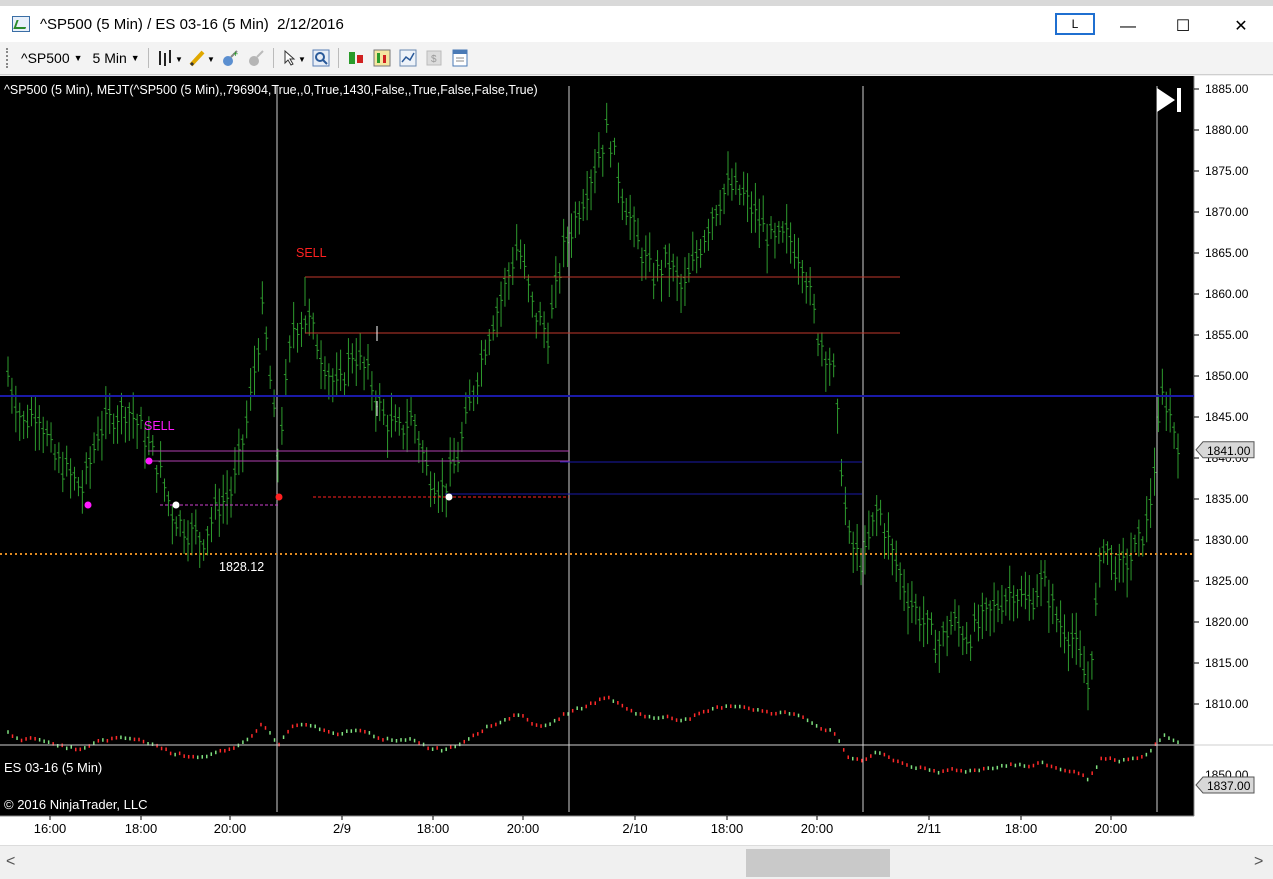 This screenshot has height=879, width=1273. Describe the element at coordinates (21, 24) in the screenshot. I see `chart-app-icon` at that location.